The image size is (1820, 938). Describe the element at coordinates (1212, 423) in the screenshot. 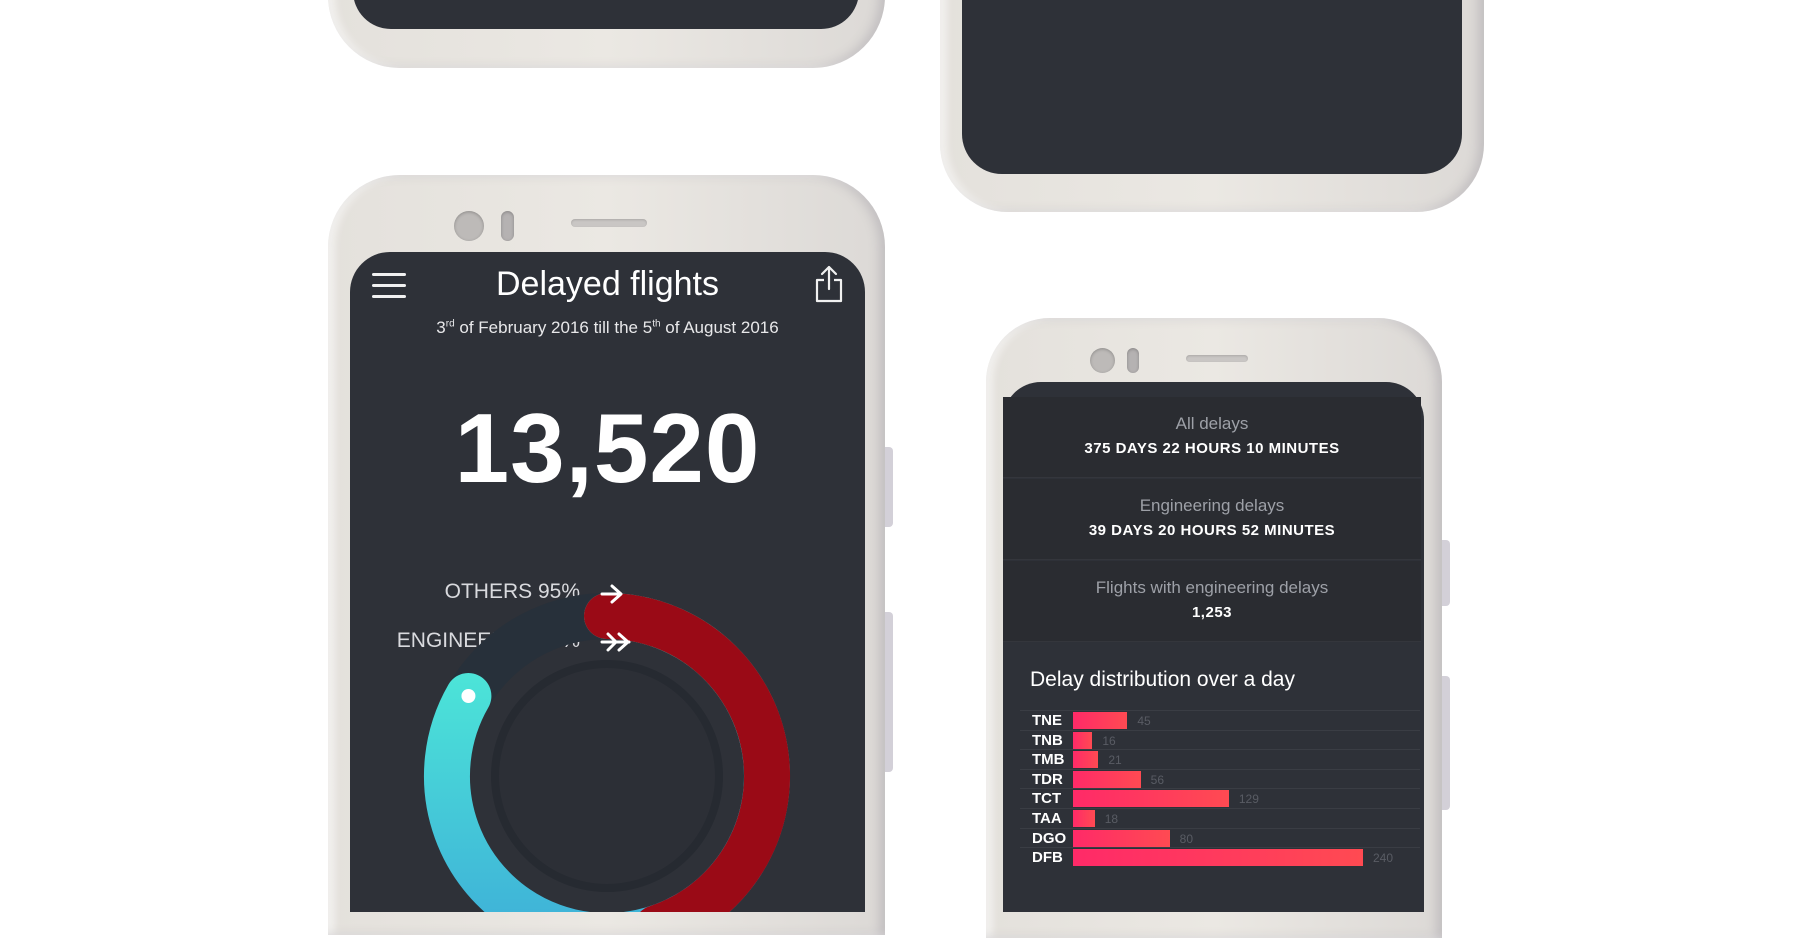

I see `stat-label: All delays` at that location.